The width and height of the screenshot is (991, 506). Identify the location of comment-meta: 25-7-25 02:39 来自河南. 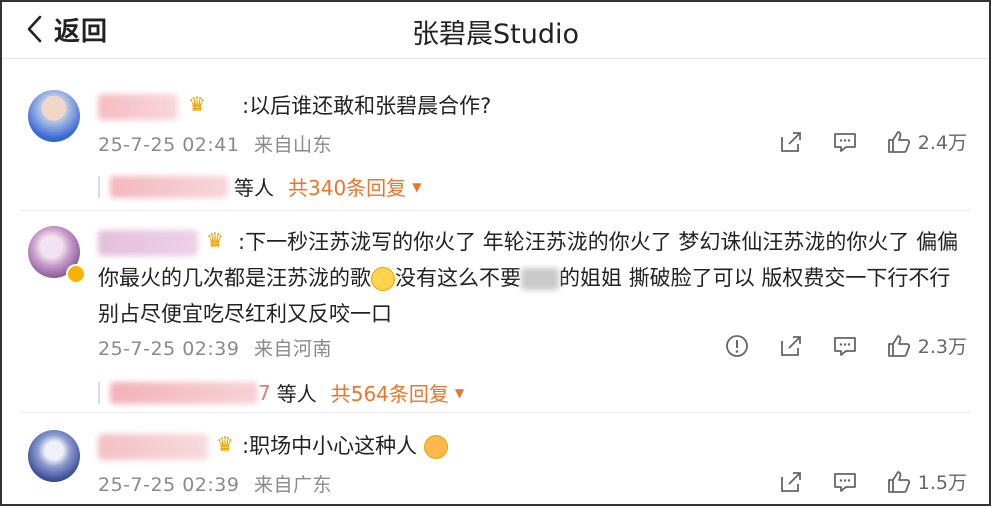
(215, 347).